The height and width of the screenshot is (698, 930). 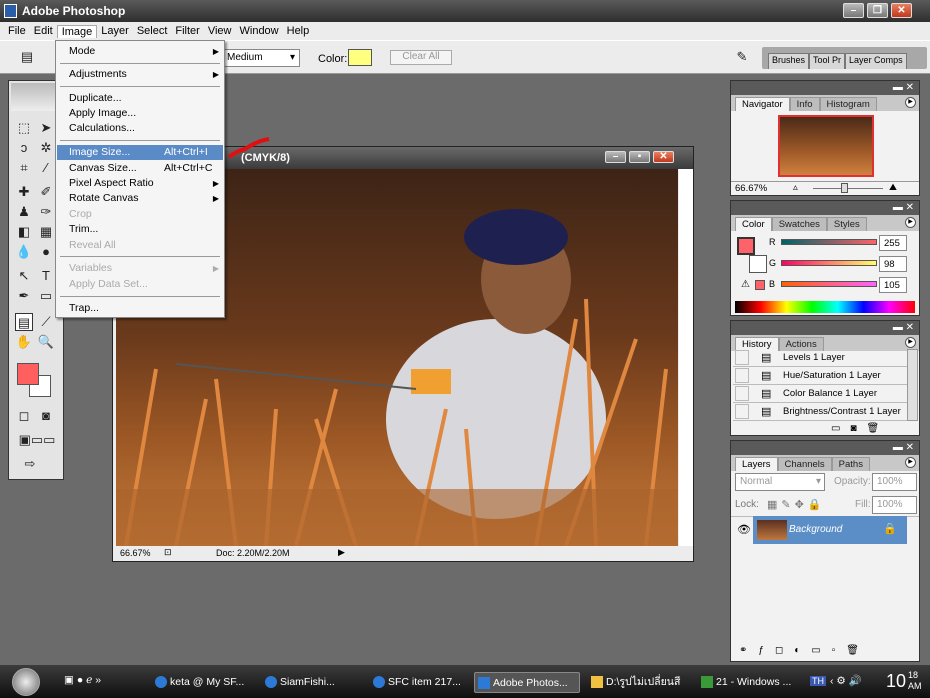 What do you see at coordinates (742, 57) in the screenshot?
I see `file-browser-icon: ✎` at bounding box center [742, 57].